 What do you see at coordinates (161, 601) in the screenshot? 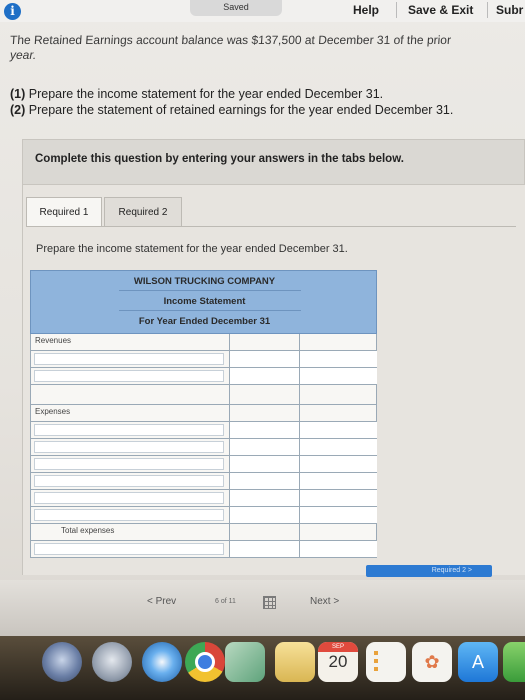
I see `prev-button: < Prev` at bounding box center [161, 601].